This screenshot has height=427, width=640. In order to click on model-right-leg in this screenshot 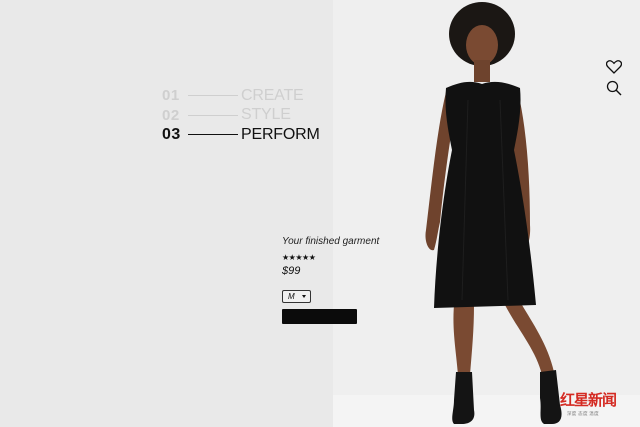, I will do `click(529, 340)`.